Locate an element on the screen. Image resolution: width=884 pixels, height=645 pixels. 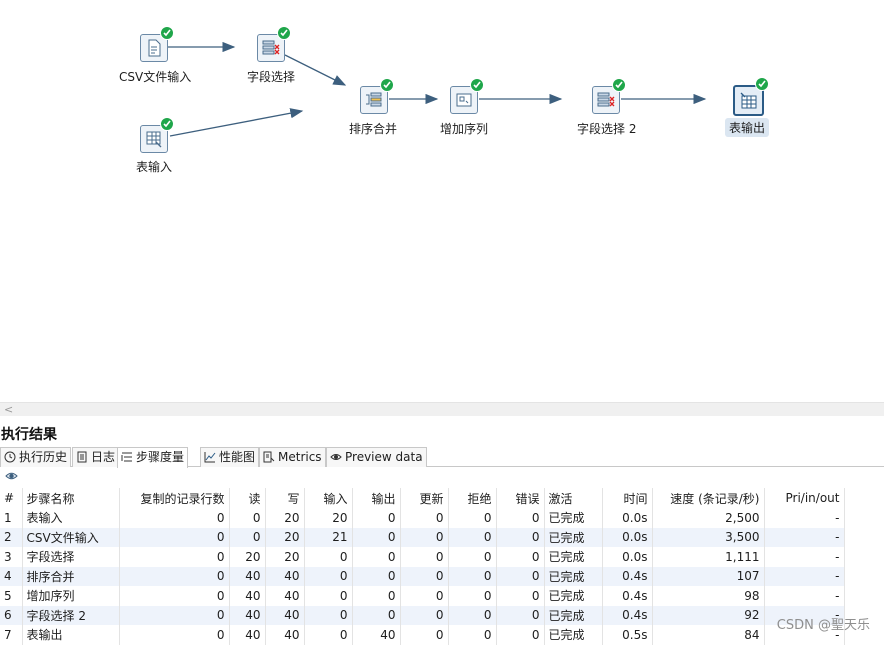
tab-label: Preview data is located at coordinates (384, 457).